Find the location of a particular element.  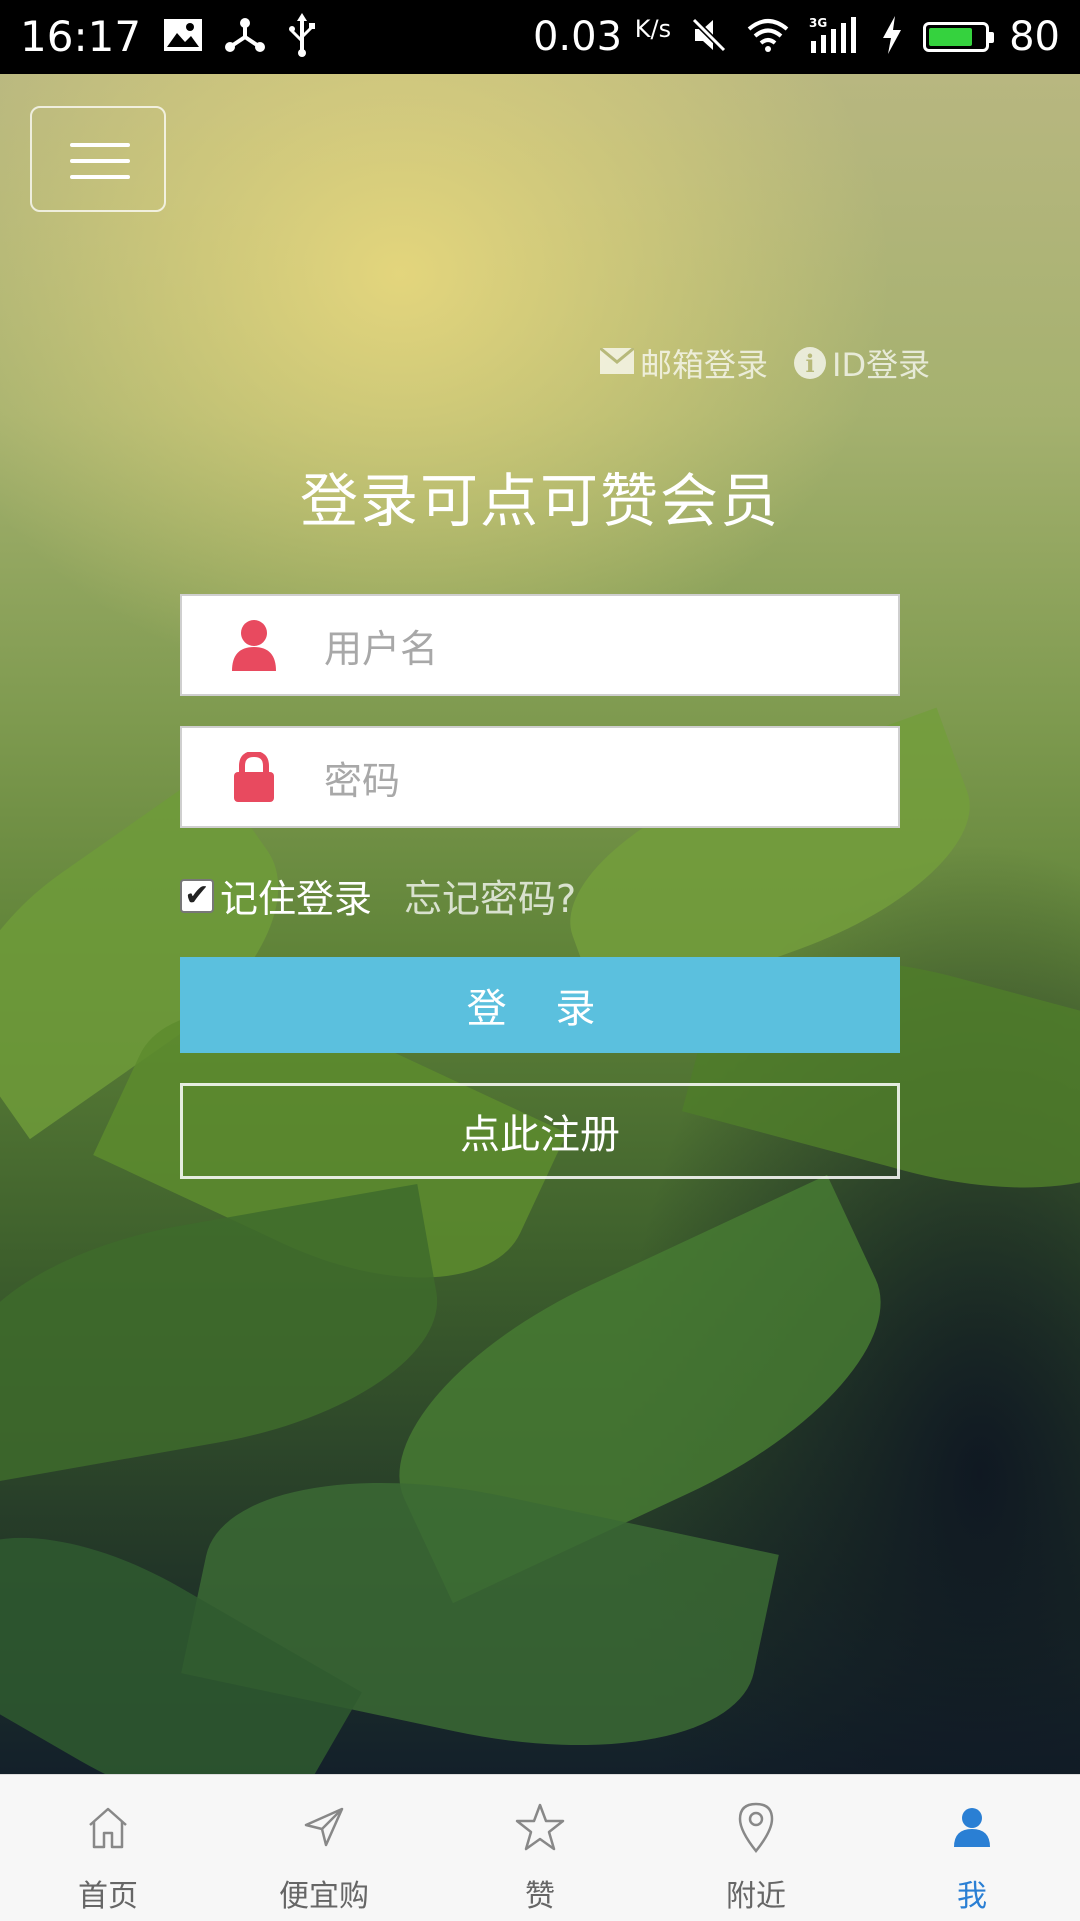

tab-label: 首页 is located at coordinates (108, 1896).